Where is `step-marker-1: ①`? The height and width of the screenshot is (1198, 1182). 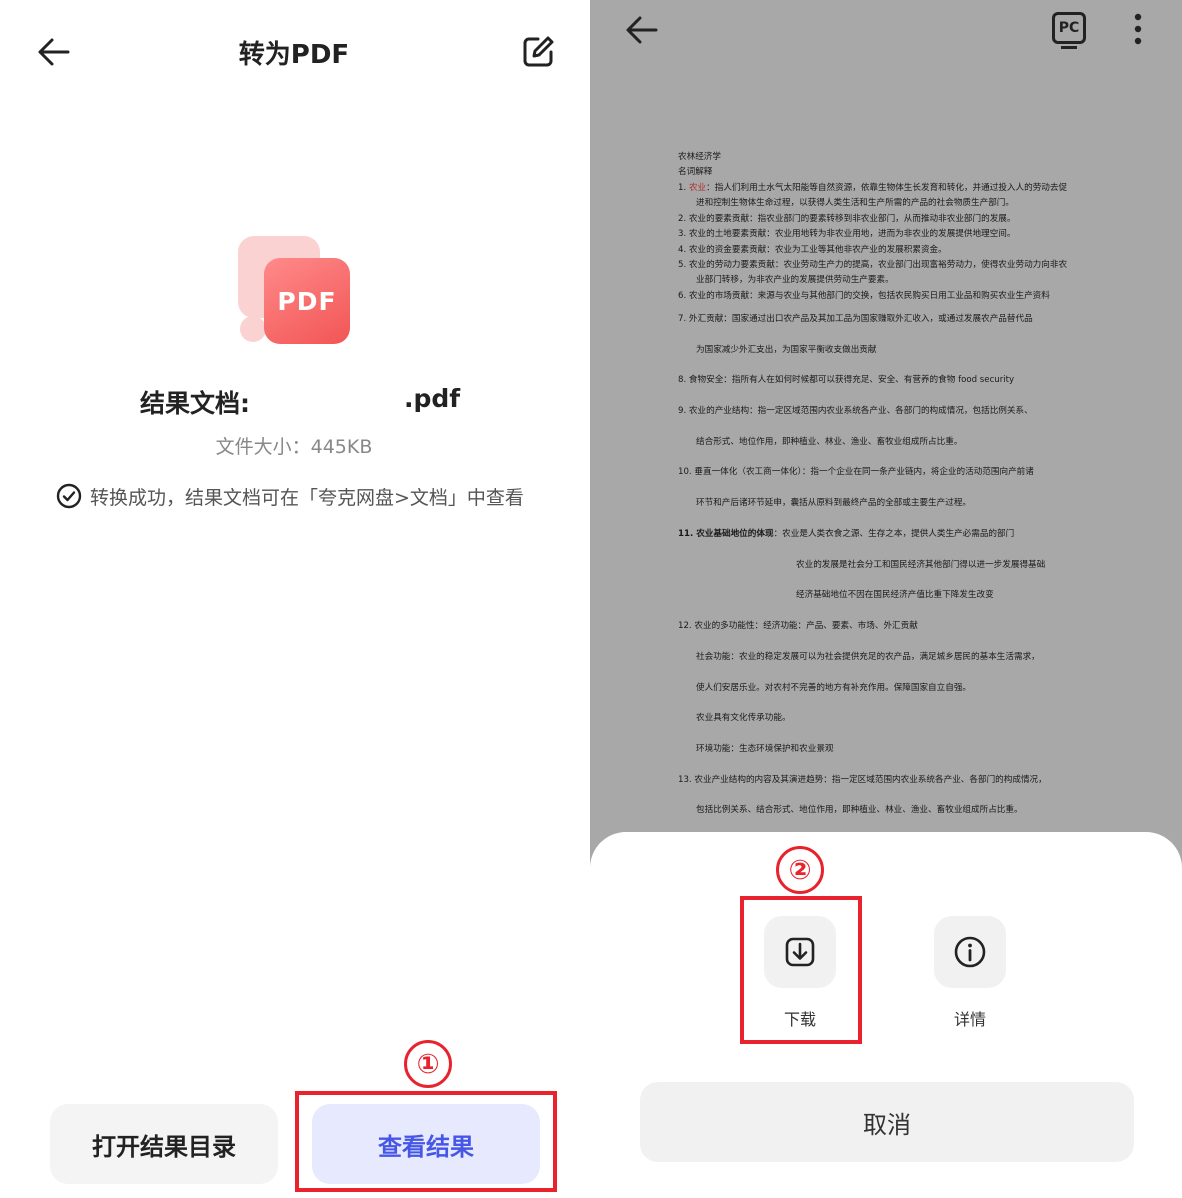 step-marker-1: ① is located at coordinates (428, 1064).